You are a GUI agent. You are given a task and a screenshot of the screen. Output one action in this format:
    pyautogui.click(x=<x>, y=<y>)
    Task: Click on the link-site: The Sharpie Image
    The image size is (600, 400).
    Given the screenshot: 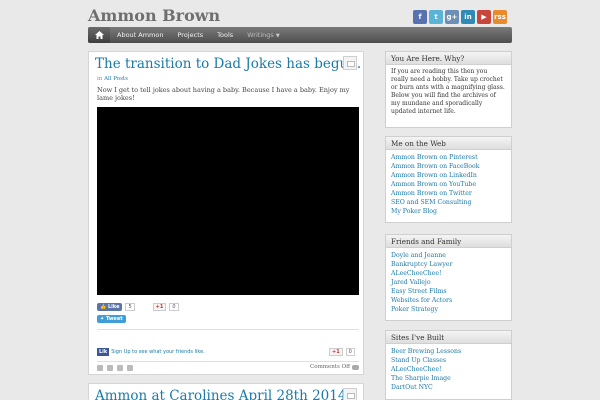 What is the action you would take?
    pyautogui.click(x=448, y=378)
    